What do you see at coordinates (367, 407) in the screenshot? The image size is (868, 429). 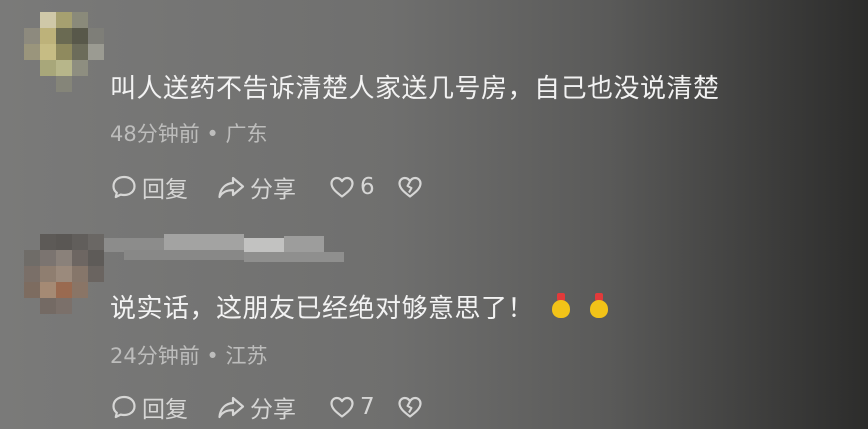 I see `like-count: 7` at bounding box center [367, 407].